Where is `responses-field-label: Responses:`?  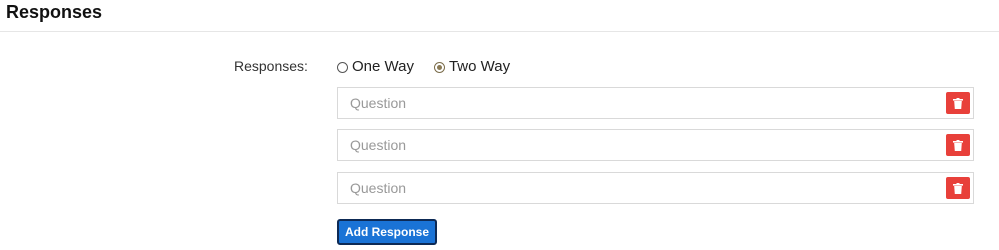
responses-field-label: Responses: is located at coordinates (271, 66).